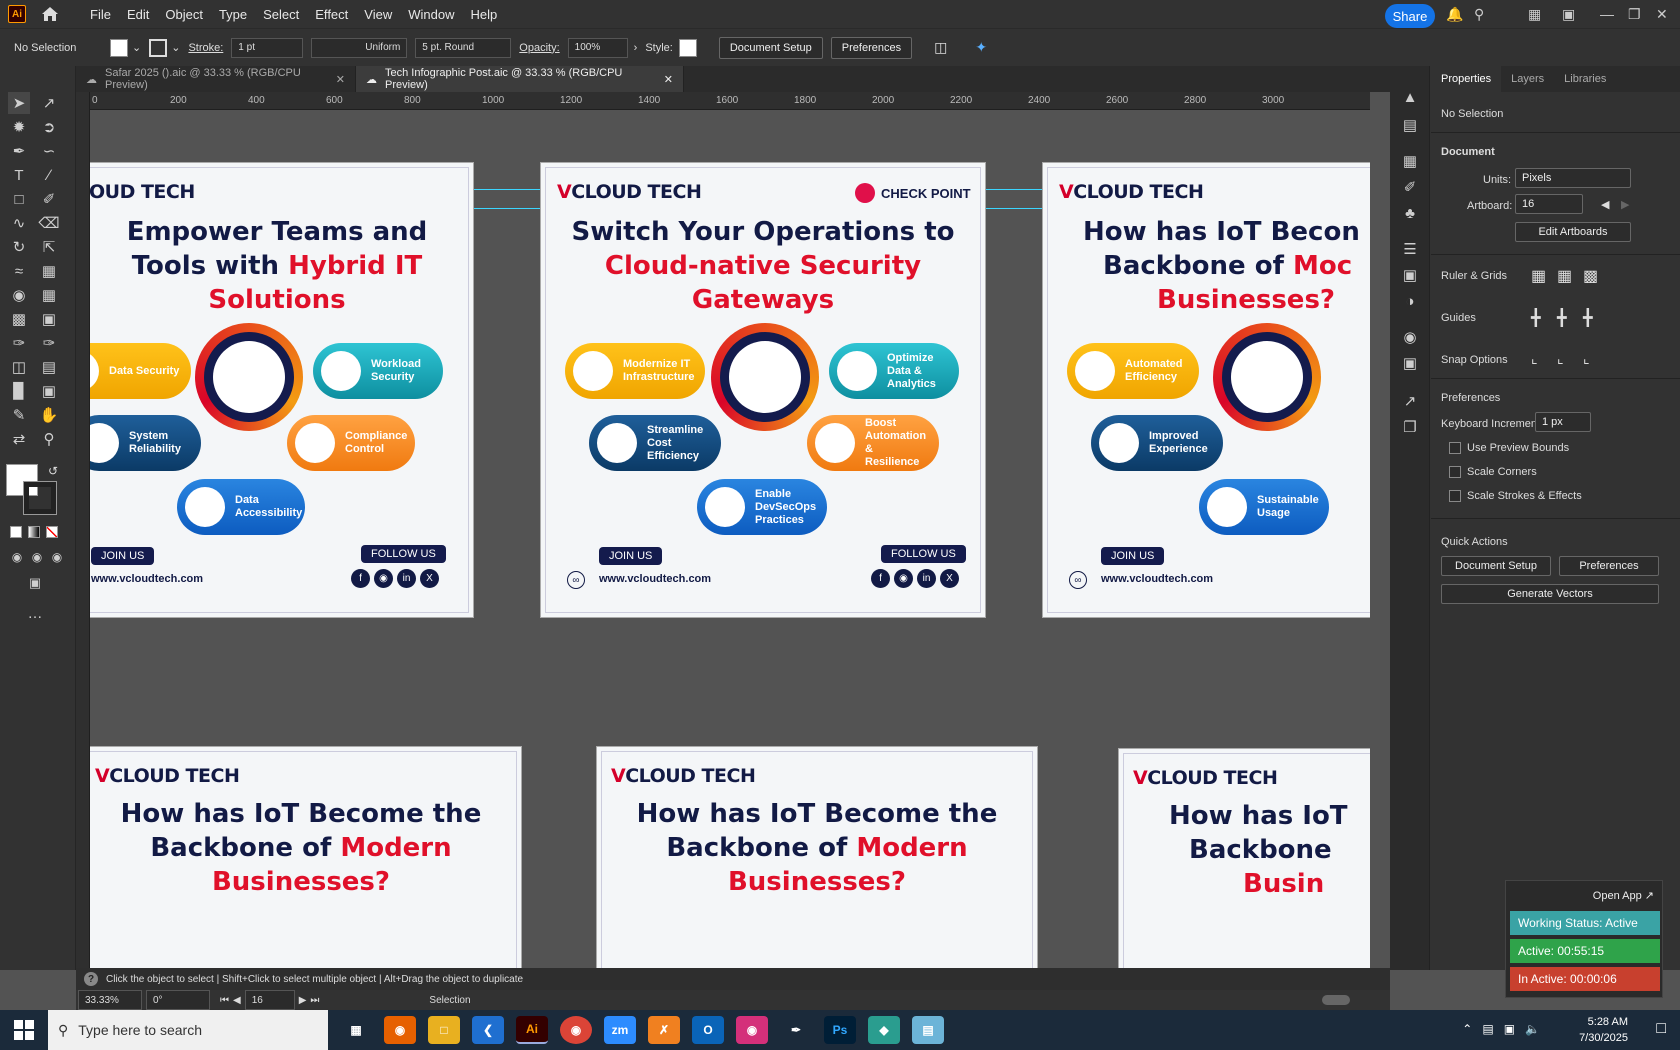  Describe the element at coordinates (49, 247) in the screenshot. I see `scale-tool-icon: ⇱` at that location.